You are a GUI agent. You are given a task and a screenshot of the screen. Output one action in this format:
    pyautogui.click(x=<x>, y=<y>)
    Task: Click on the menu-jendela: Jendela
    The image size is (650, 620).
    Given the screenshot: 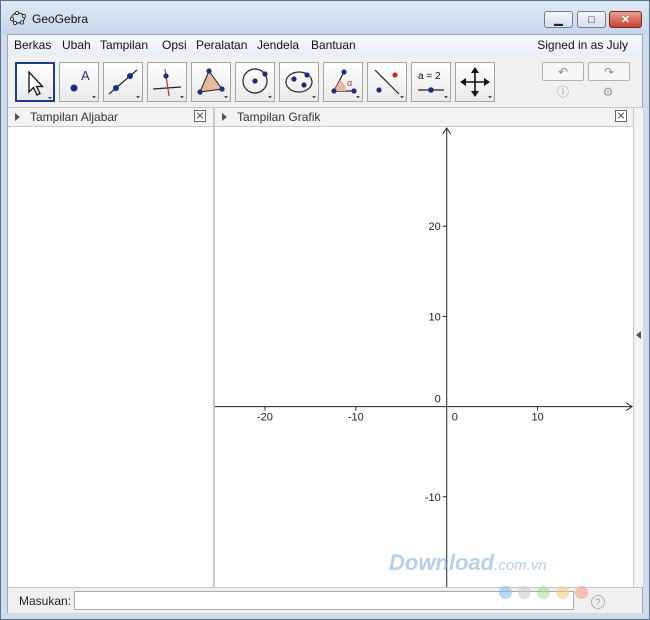 What is the action you would take?
    pyautogui.click(x=278, y=45)
    